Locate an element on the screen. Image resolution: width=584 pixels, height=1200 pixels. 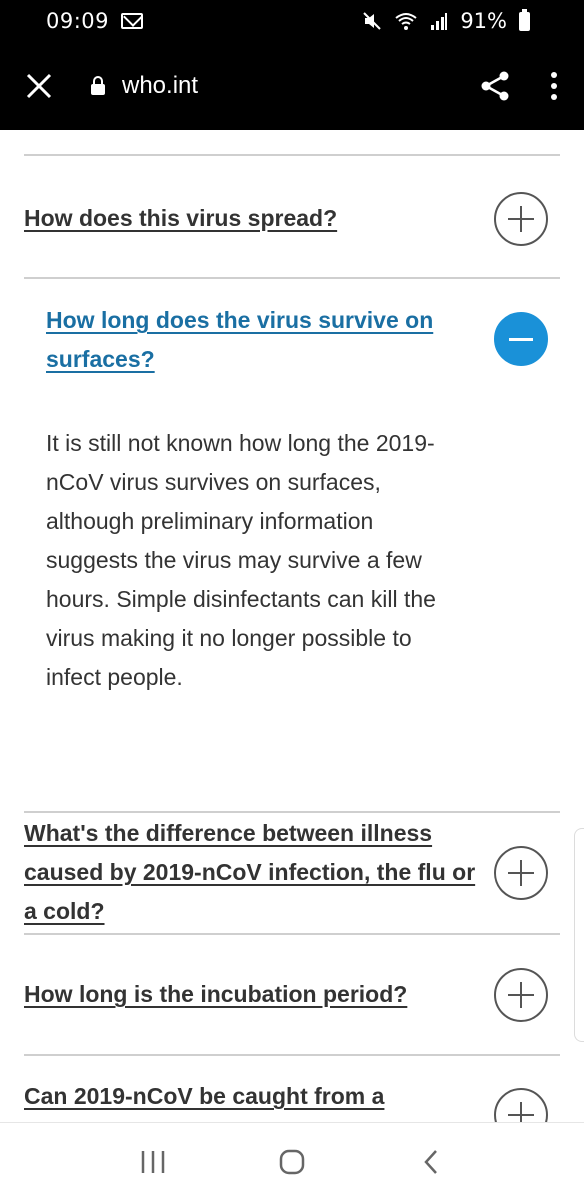
faq-toggle-incubation is located at coordinates (521, 995).